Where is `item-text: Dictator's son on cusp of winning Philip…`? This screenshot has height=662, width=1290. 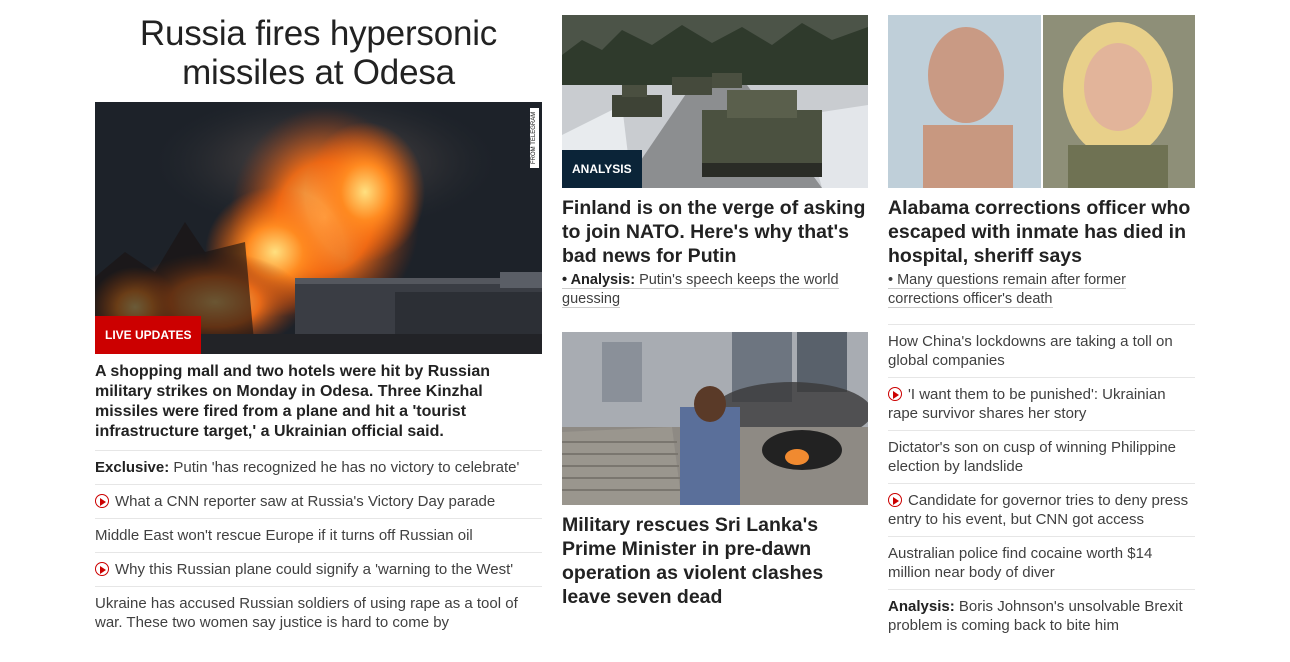 item-text: Dictator's son on cusp of winning Philip… is located at coordinates (1032, 457).